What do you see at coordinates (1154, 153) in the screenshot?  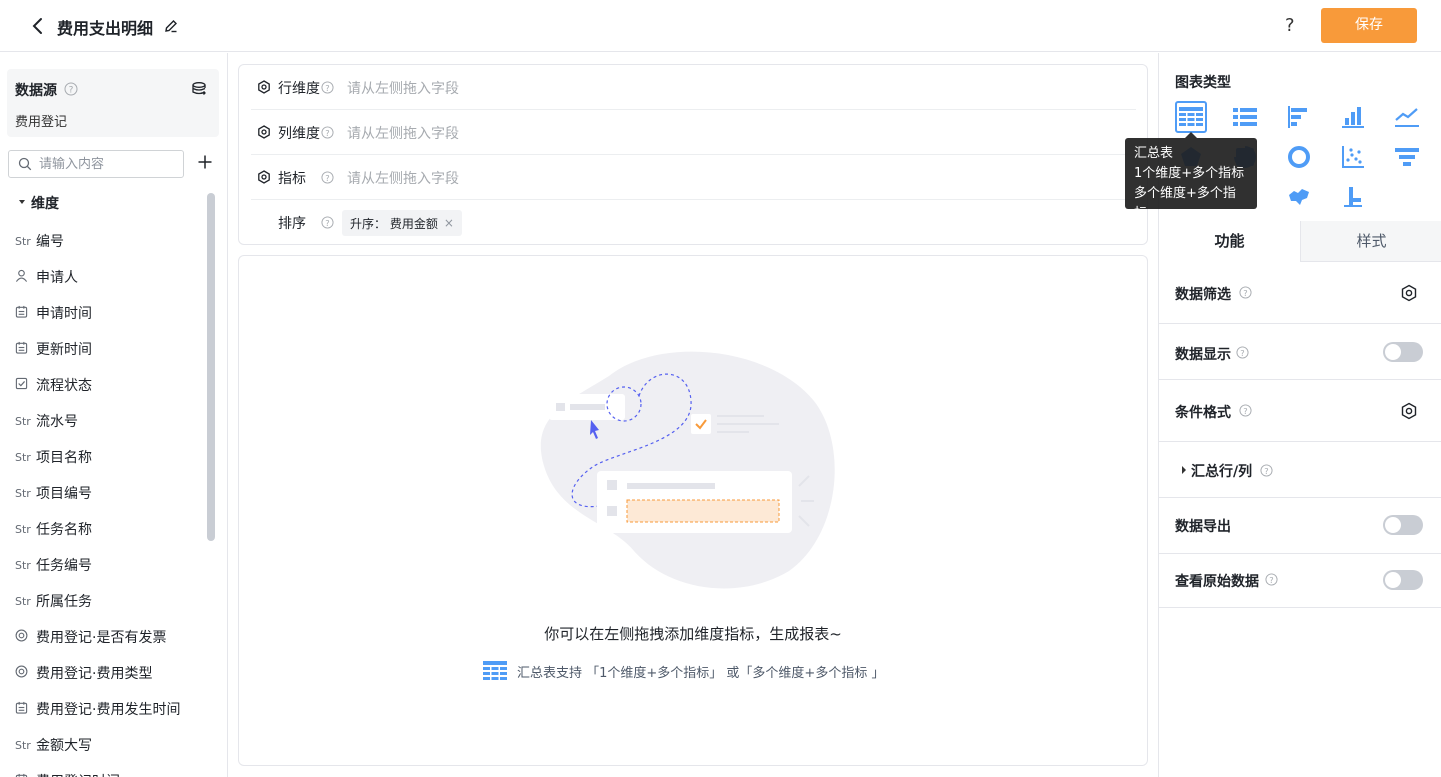 I see `tooltip-title: 汇总表` at bounding box center [1154, 153].